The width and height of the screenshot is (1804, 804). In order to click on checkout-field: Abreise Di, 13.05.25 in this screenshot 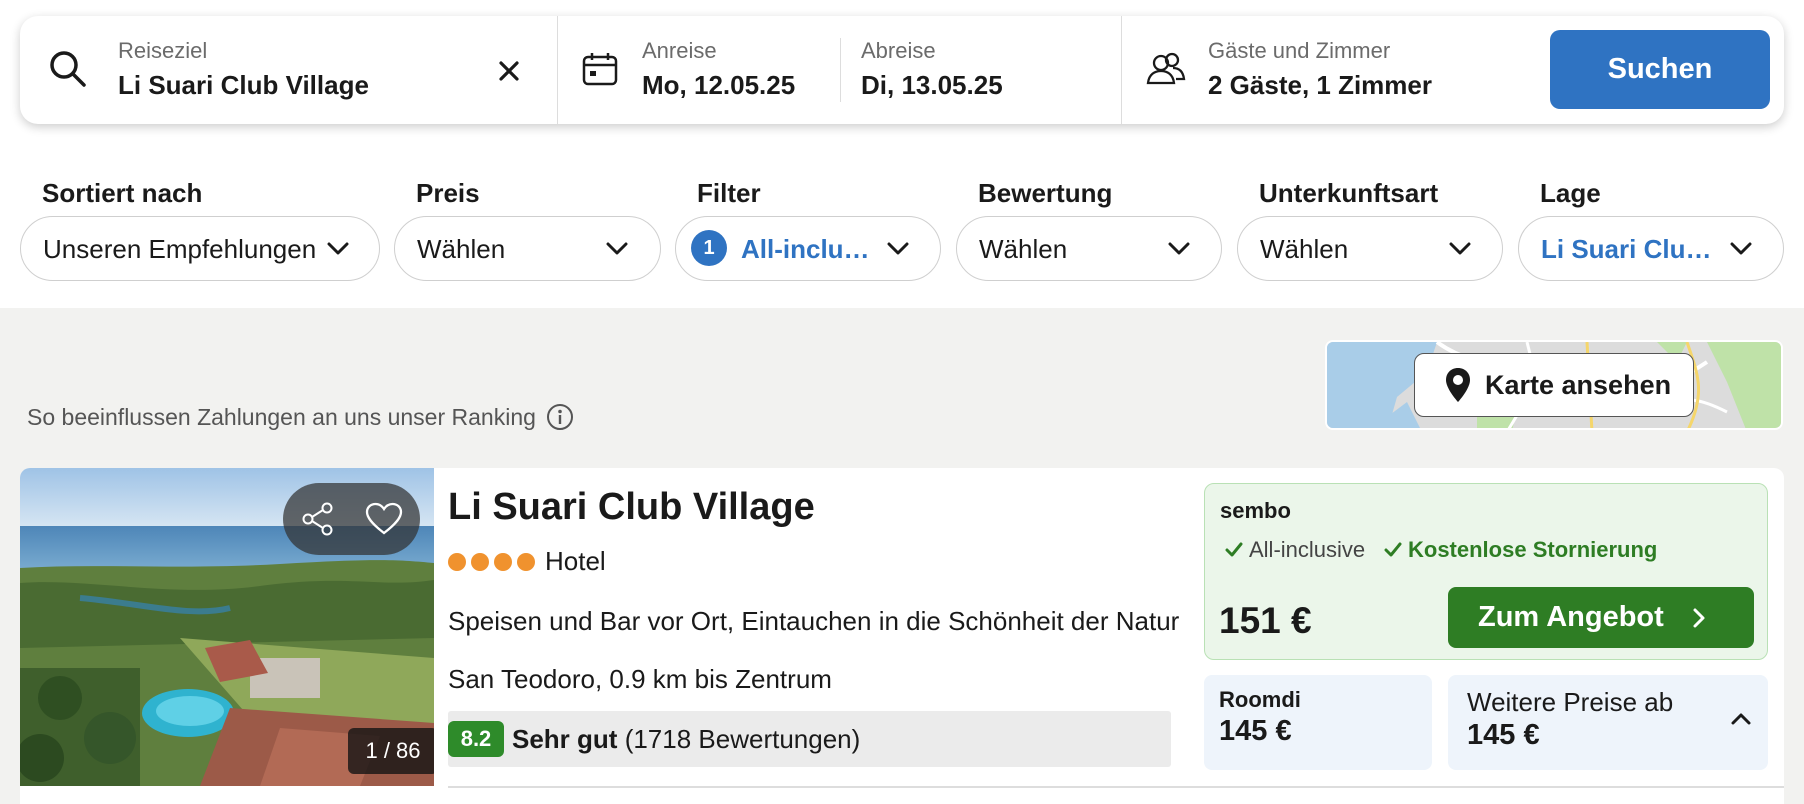, I will do `click(991, 70)`.